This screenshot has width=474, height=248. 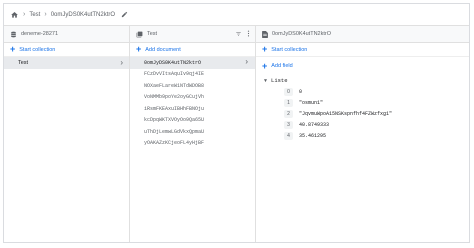 What do you see at coordinates (174, 108) in the screenshot?
I see `document-id: iRsmFKEAxuIBHhFBNOju` at bounding box center [174, 108].